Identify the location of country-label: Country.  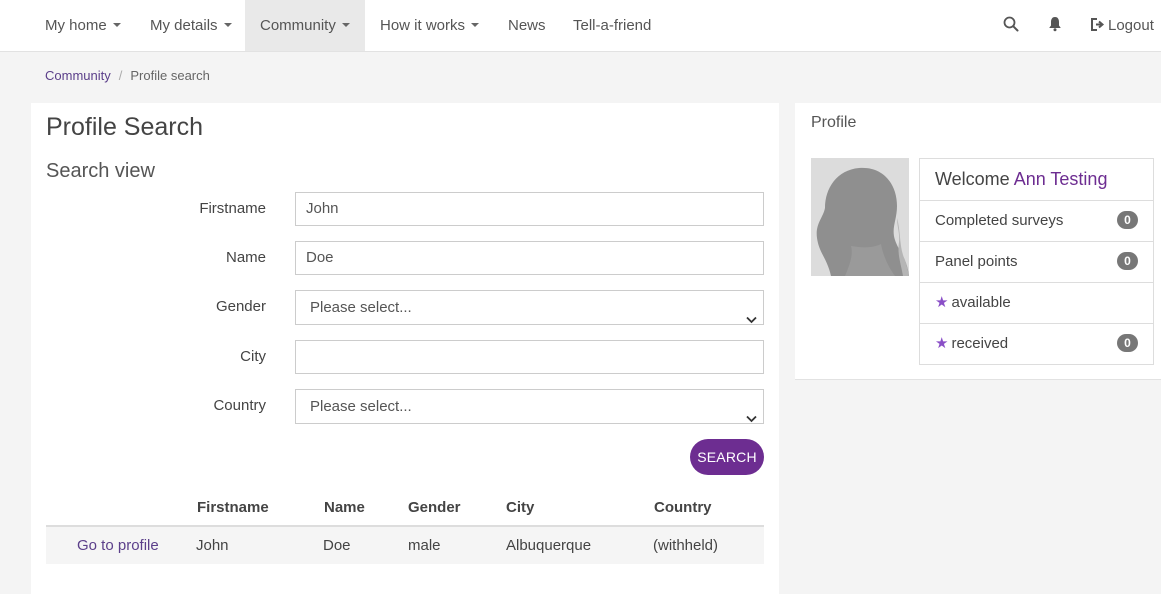
(239, 405).